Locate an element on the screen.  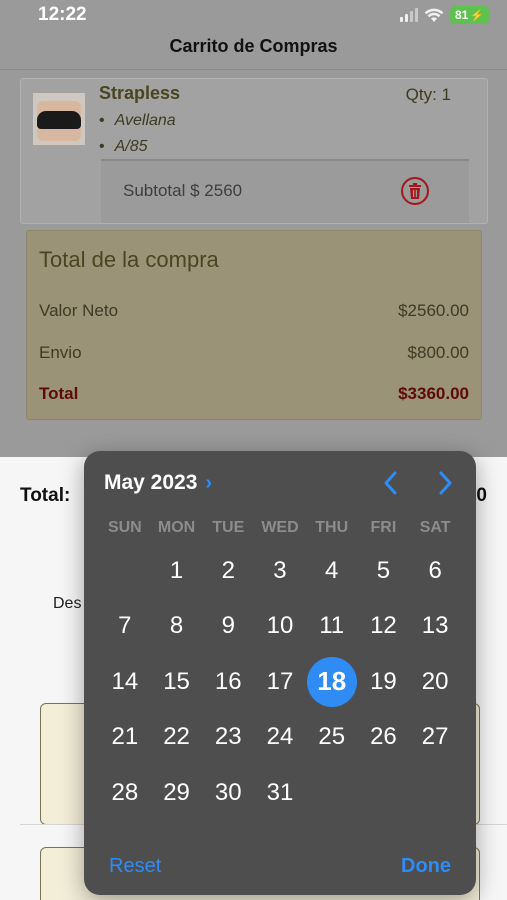
day-cell: 28 is located at coordinates (125, 793).